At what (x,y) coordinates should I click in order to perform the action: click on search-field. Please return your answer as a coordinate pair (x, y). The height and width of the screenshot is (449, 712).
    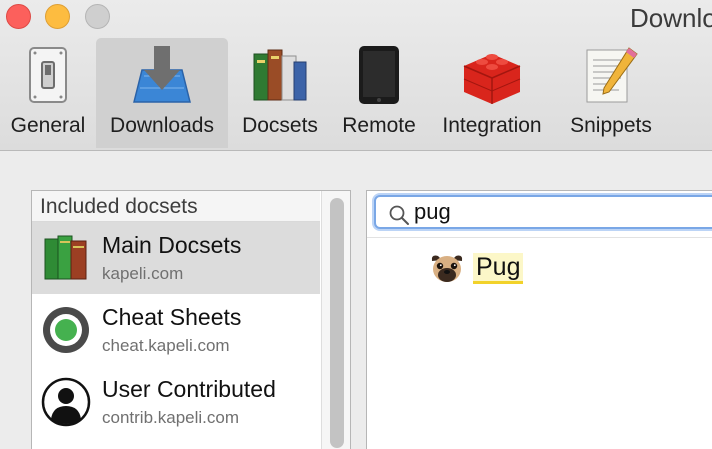
    Looking at the image, I should click on (543, 212).